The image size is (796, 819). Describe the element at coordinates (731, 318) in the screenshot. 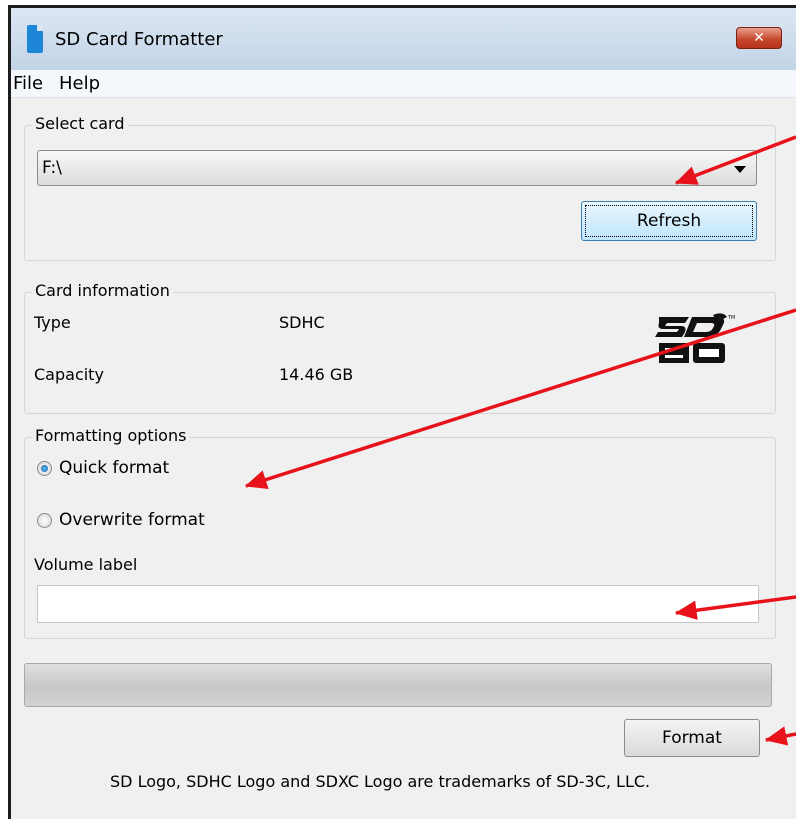

I see `svg-text: TM` at that location.